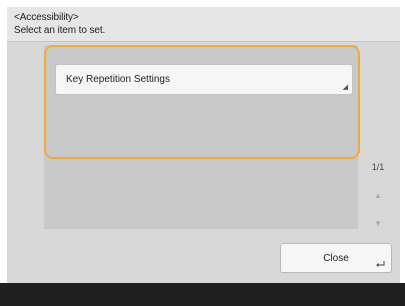 This screenshot has width=405, height=306. Describe the element at coordinates (202, 294) in the screenshot. I see `footer-bar` at that location.